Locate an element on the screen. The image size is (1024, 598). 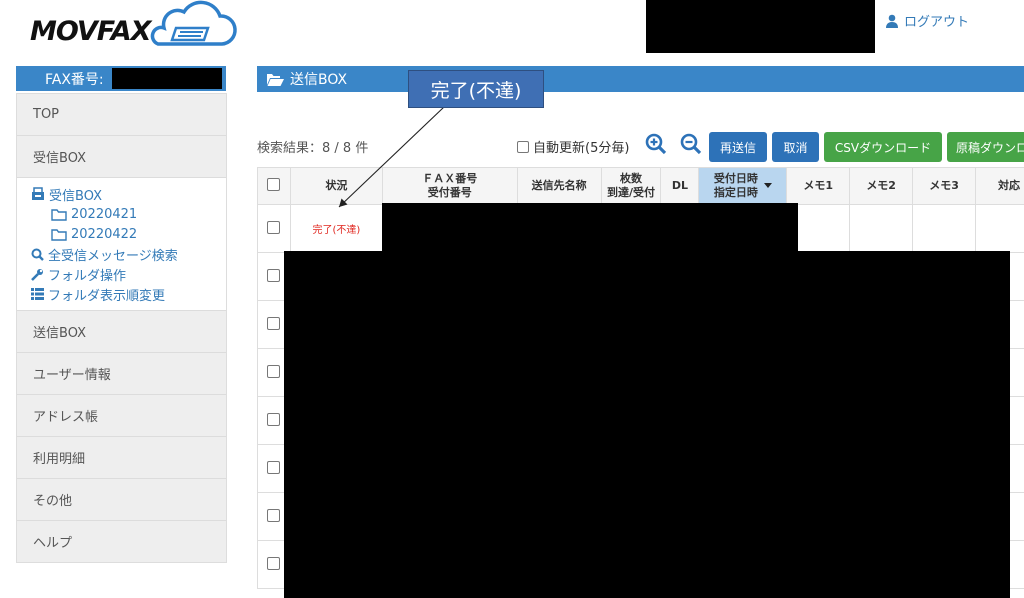
original-download-label: 原稿ダウンロード is located at coordinates (990, 147).